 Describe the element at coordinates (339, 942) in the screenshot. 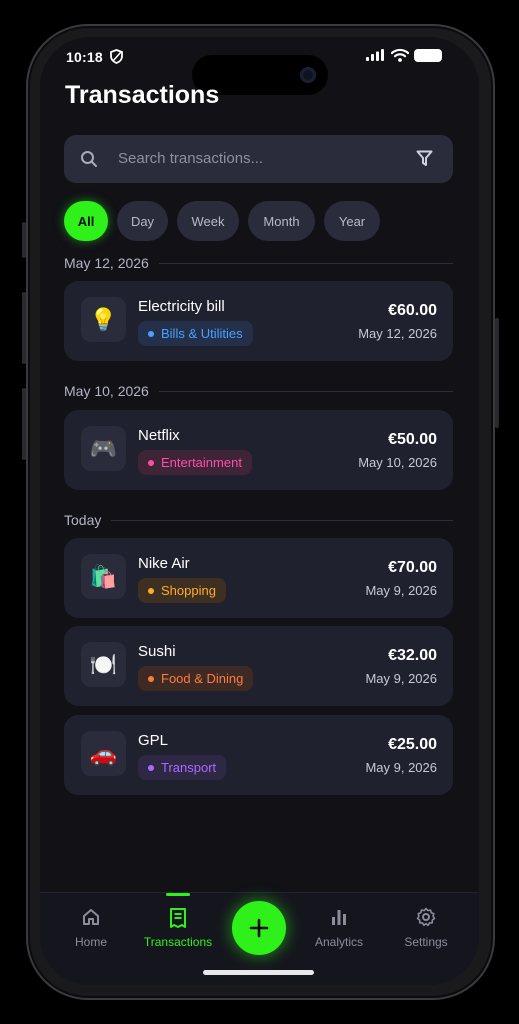

I see `nav-analytics-label: Analytics` at that location.